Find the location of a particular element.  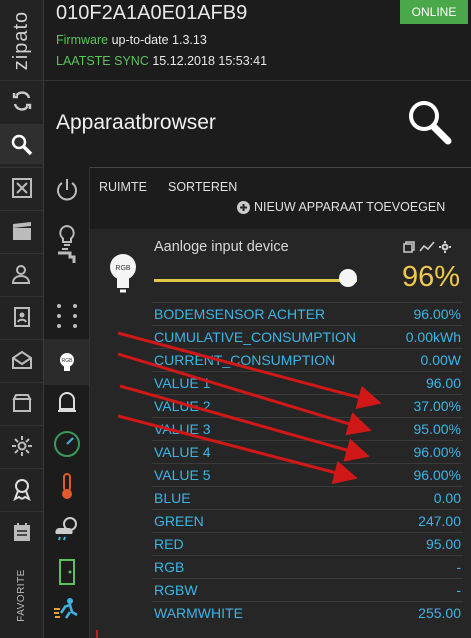

attribute-value: 247.00 is located at coordinates (439, 521).